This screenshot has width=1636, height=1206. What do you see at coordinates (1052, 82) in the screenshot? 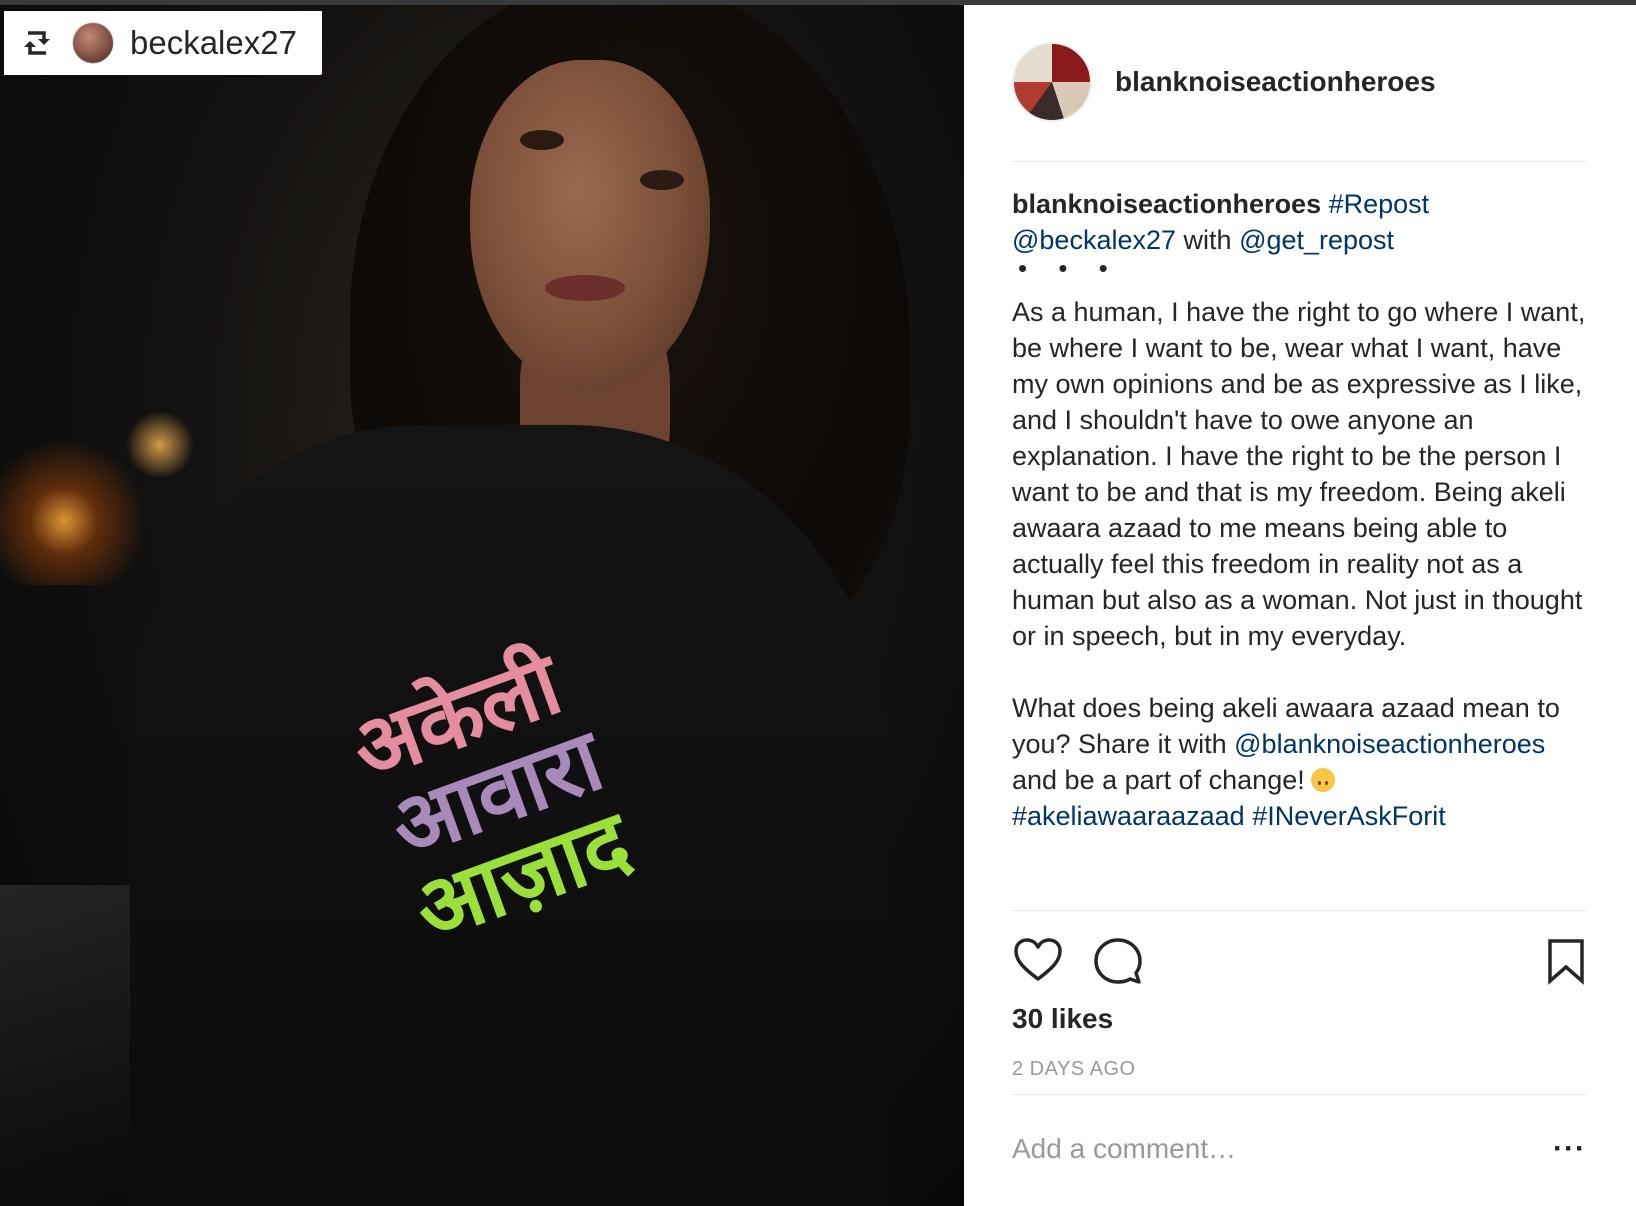
I see `author-avatar` at bounding box center [1052, 82].